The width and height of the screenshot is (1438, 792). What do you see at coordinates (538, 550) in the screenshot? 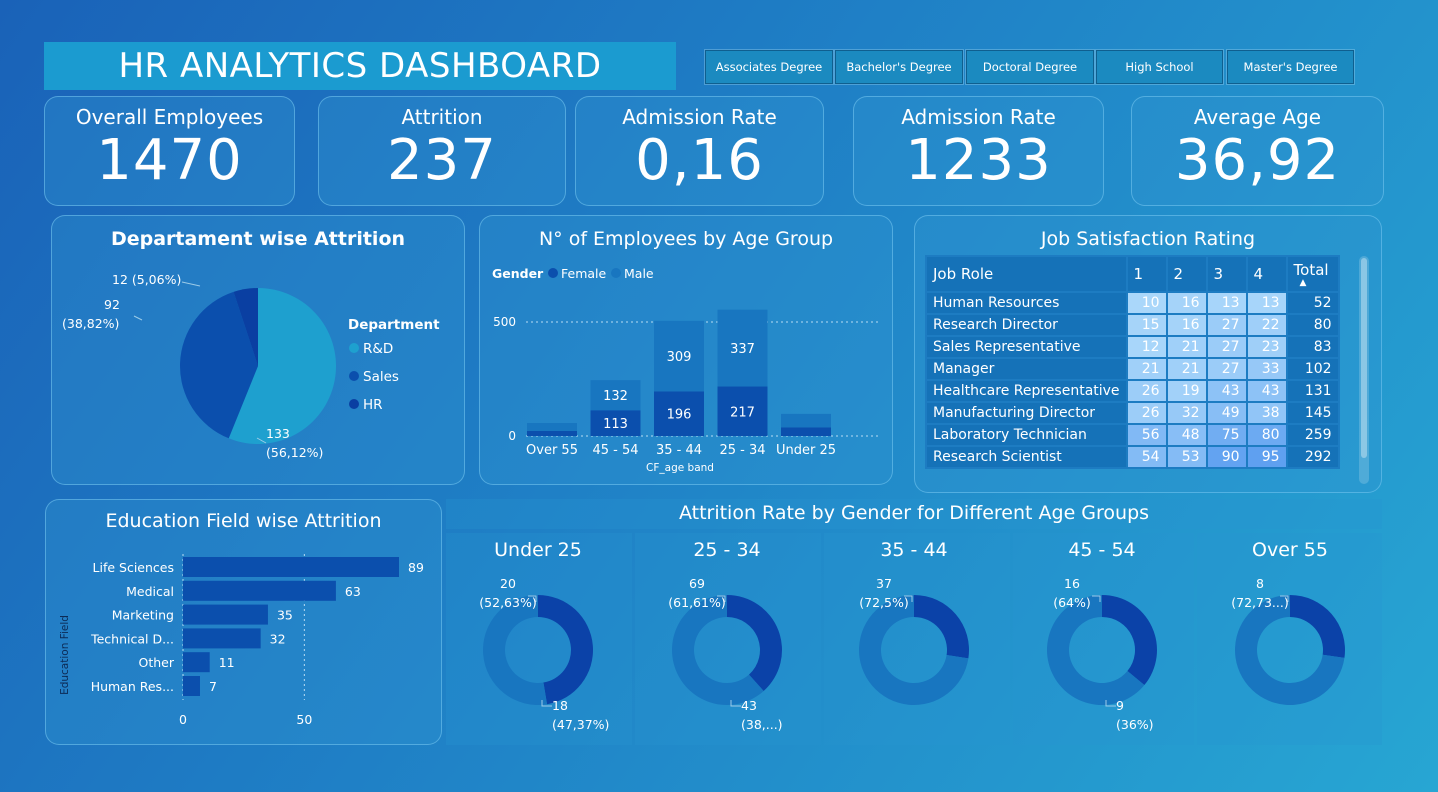
I see `donut-title: Under 25` at bounding box center [538, 550].